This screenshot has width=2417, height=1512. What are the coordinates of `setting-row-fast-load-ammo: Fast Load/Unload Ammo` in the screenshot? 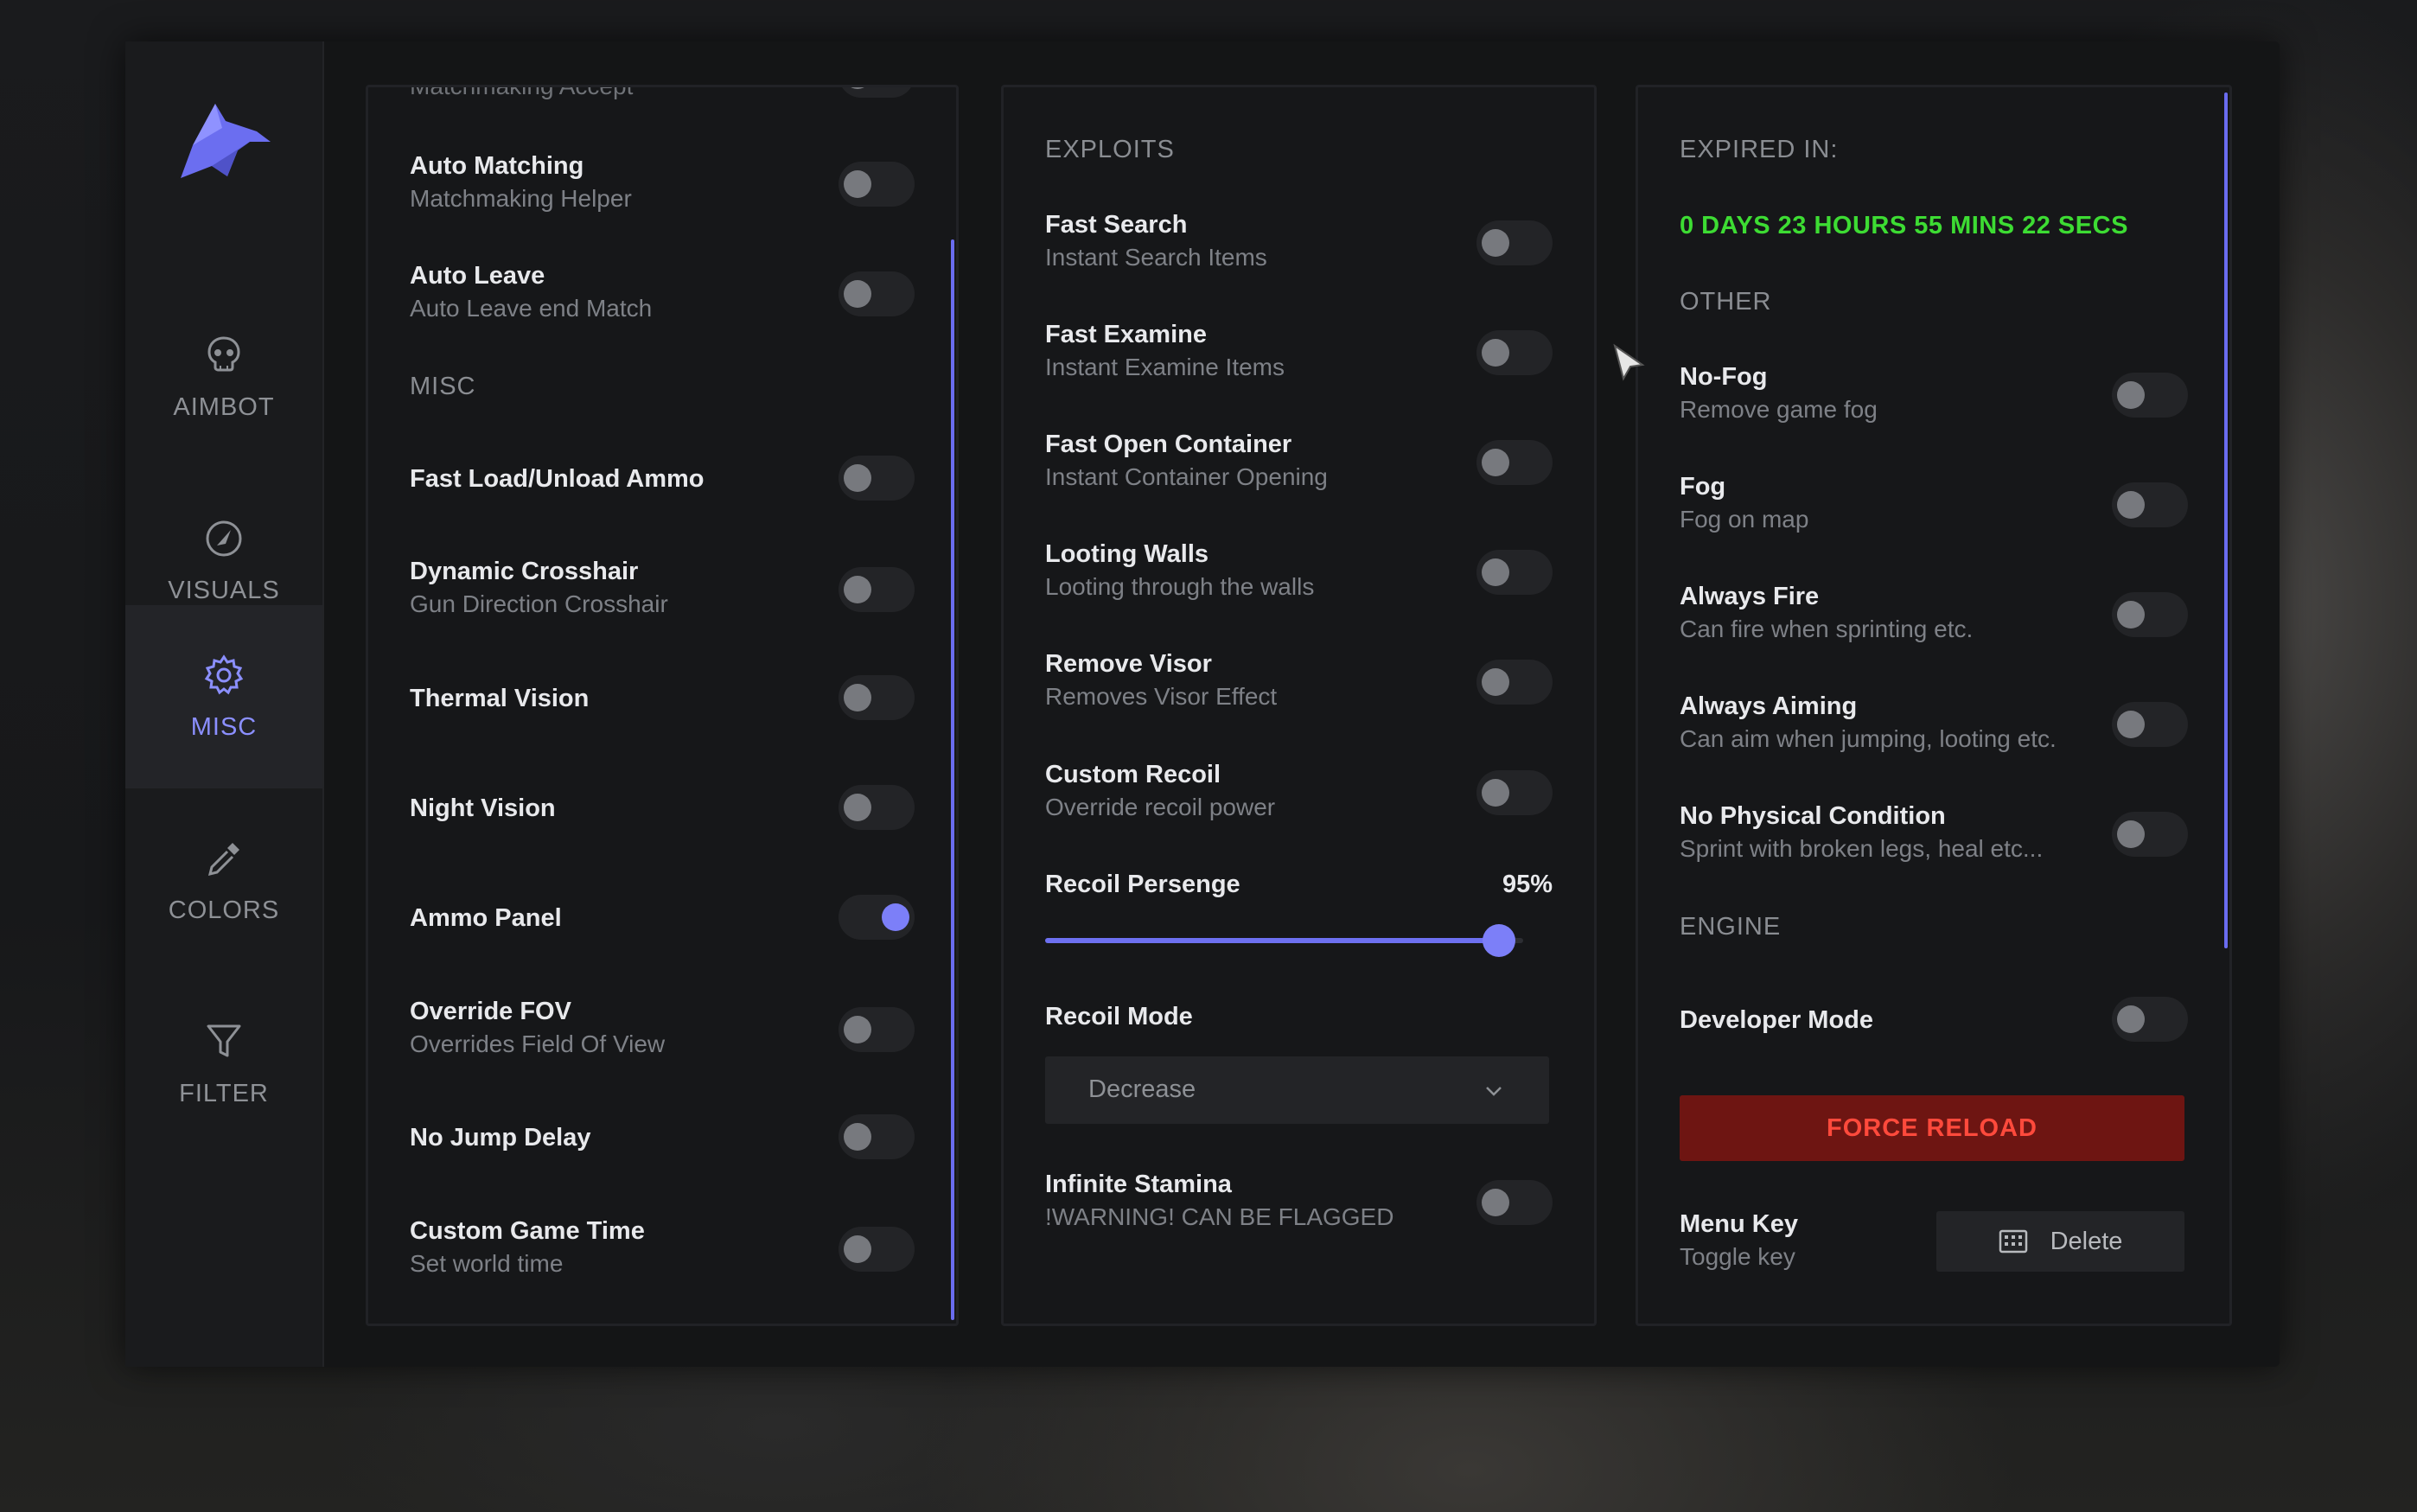 It's located at (662, 479).